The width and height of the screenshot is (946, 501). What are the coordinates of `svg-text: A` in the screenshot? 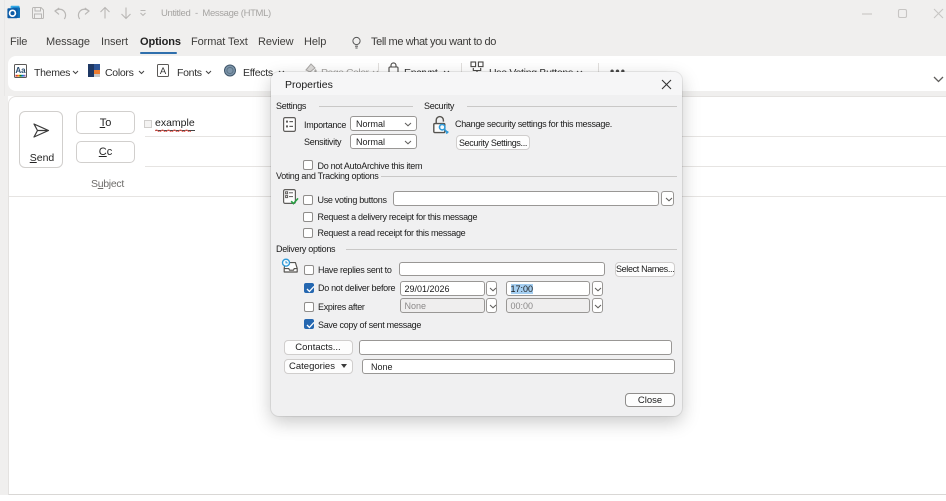 It's located at (163, 71).